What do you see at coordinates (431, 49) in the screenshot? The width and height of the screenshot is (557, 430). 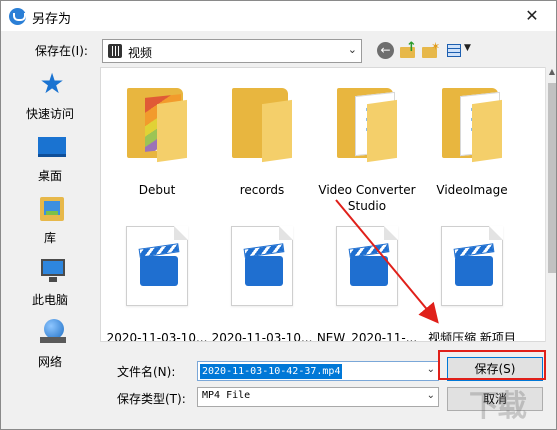 I see `new-folder-icon: ✶` at bounding box center [431, 49].